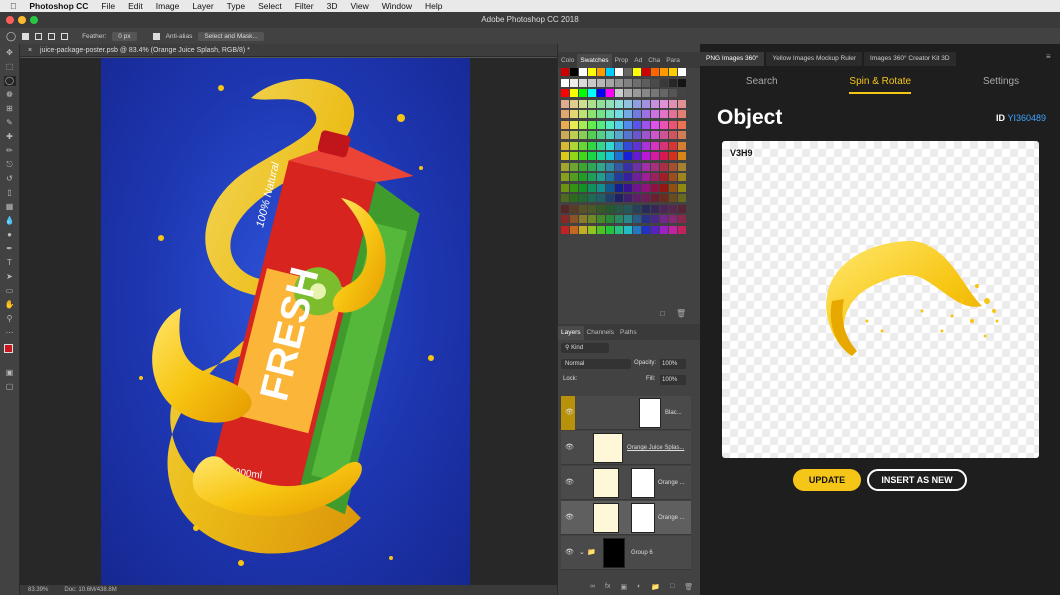 This screenshot has width=1060, height=595. Describe the element at coordinates (304, 6) in the screenshot. I see `menu-filter: Filter` at that location.